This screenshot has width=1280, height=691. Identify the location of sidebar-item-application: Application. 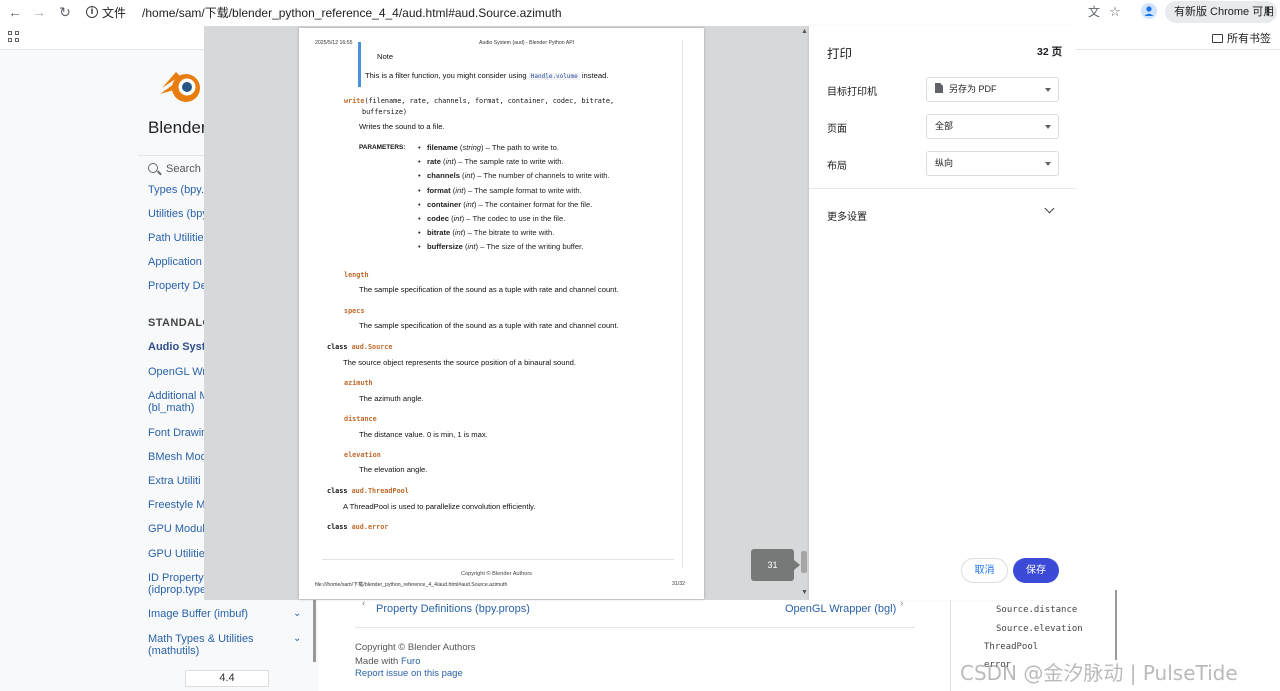
(175, 262).